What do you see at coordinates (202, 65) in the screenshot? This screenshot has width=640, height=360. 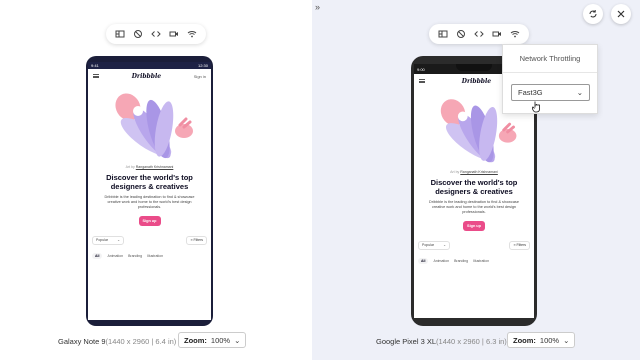 I see `status-clock: 12:30` at bounding box center [202, 65].